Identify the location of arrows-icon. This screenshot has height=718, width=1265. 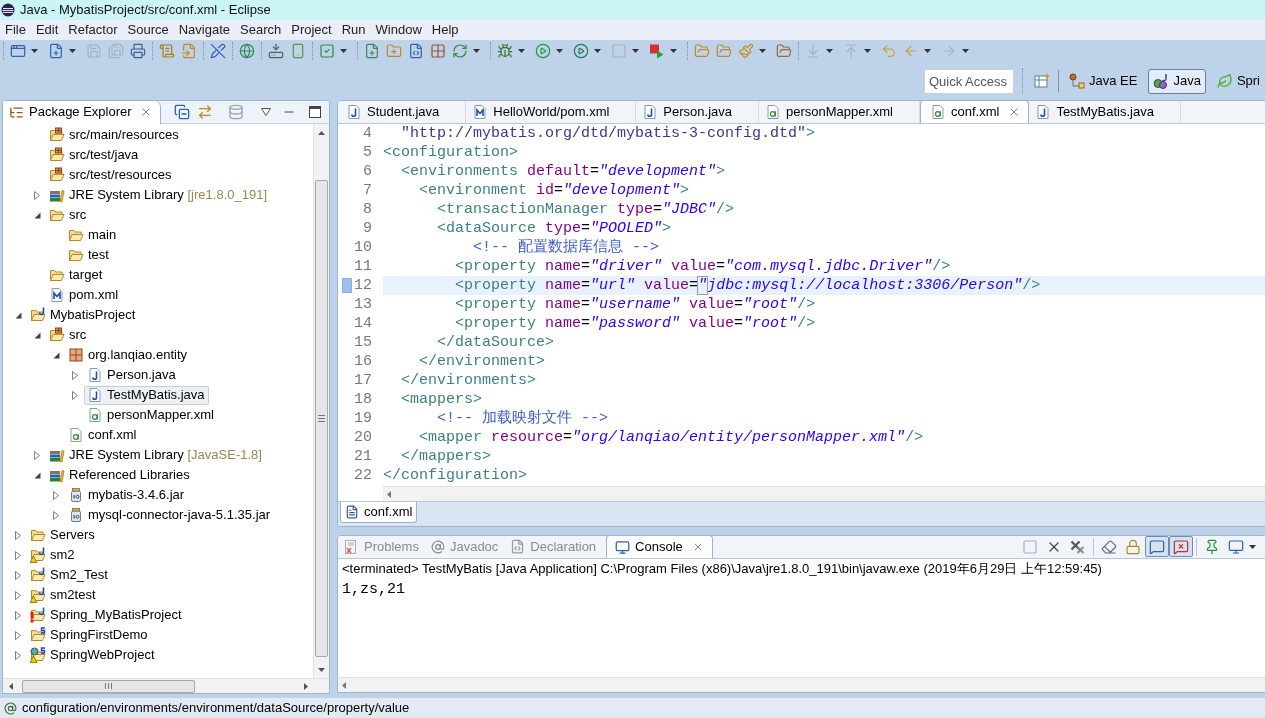
(205, 112).